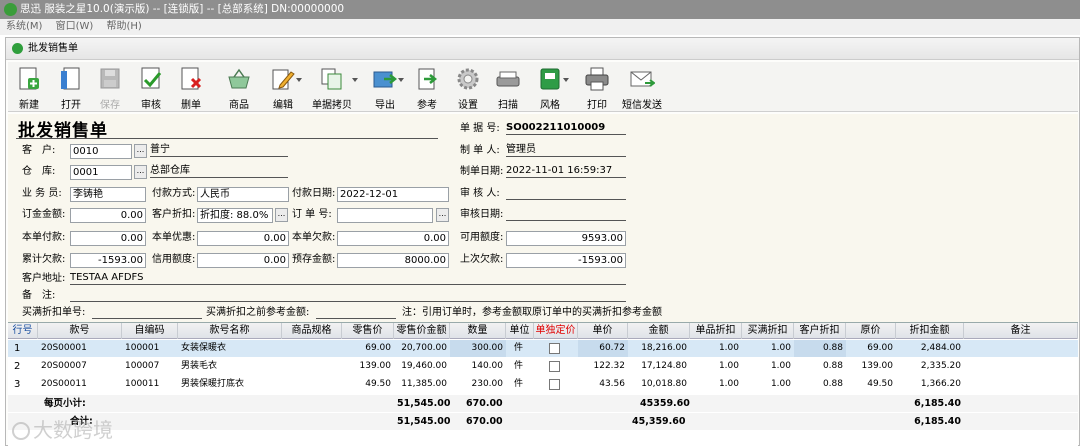 This screenshot has height=446, width=1080. Describe the element at coordinates (101, 151) in the screenshot. I see `customer-code-field: 0010` at that location.